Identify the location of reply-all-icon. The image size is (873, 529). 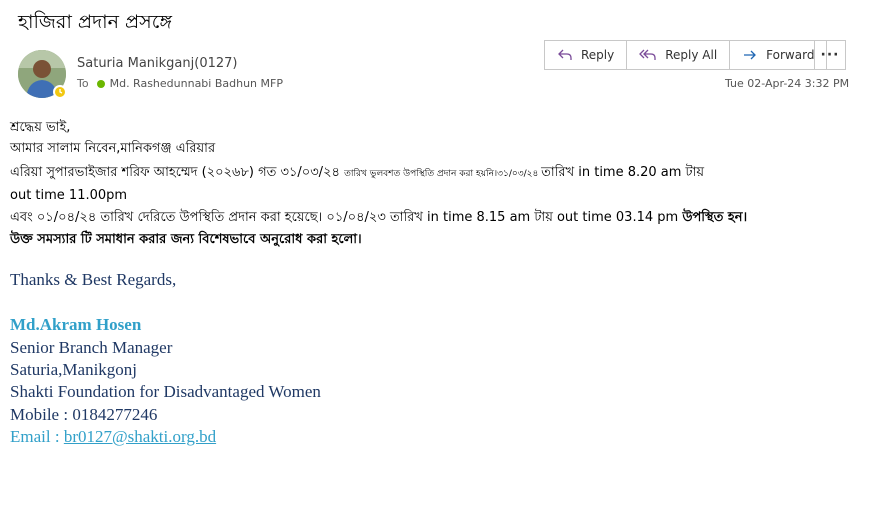
(647, 54).